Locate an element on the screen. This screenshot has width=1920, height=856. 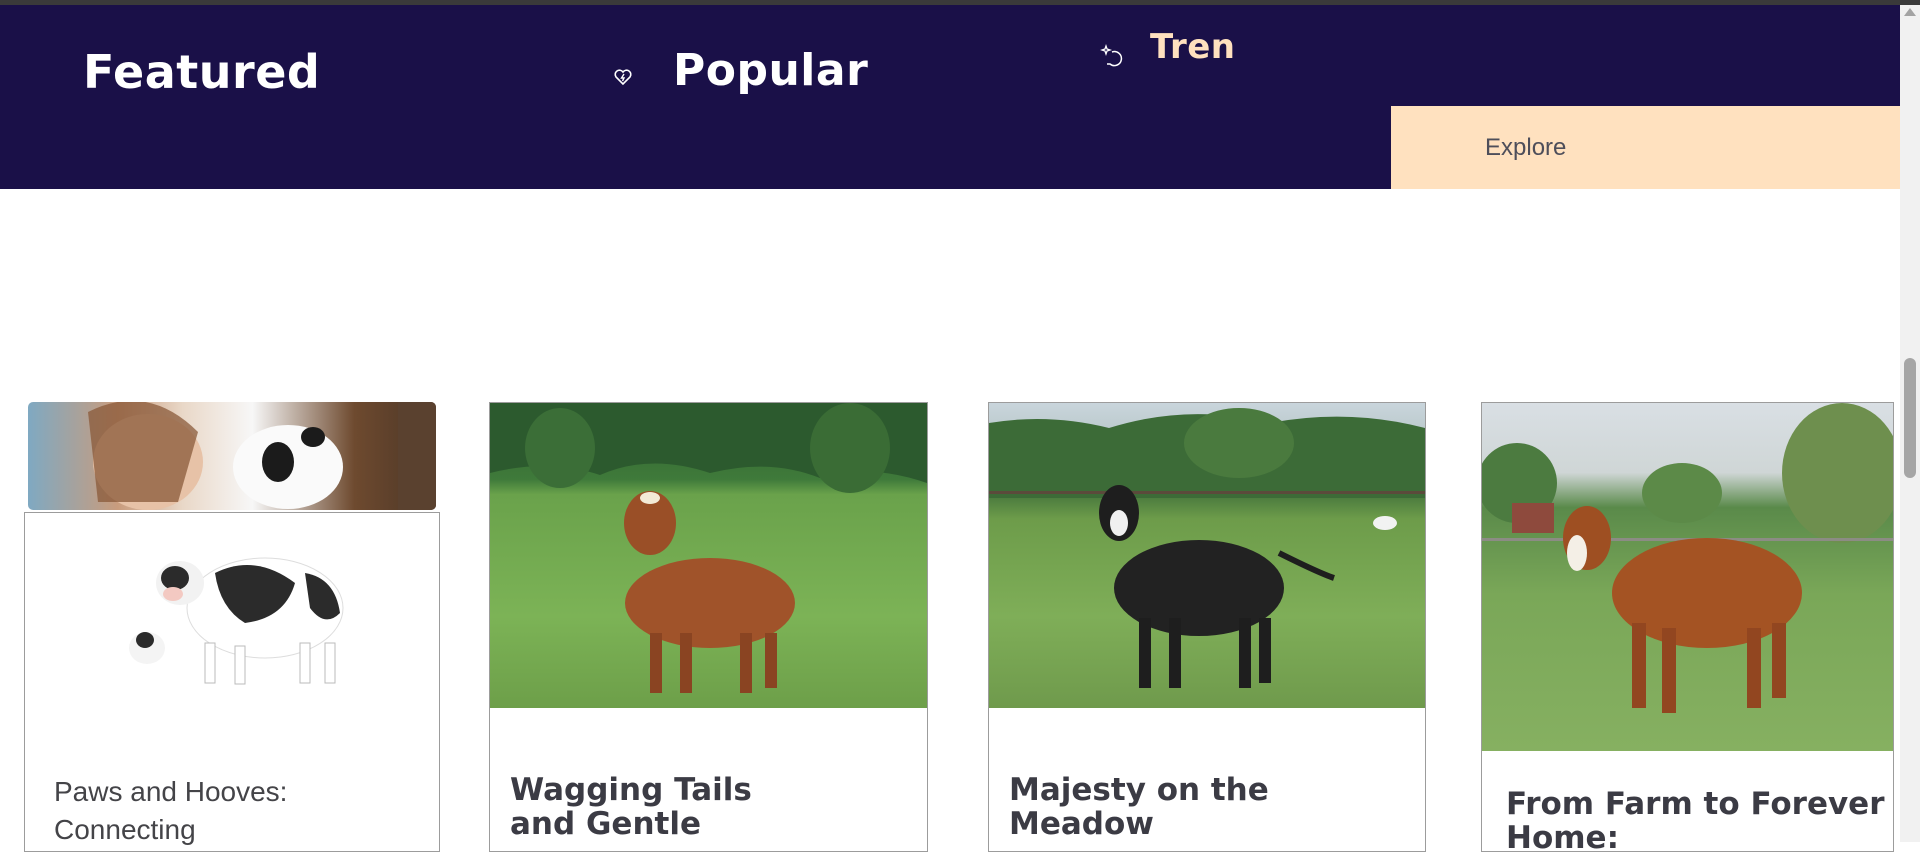
nav-popular: Popular is located at coordinates (770, 70).